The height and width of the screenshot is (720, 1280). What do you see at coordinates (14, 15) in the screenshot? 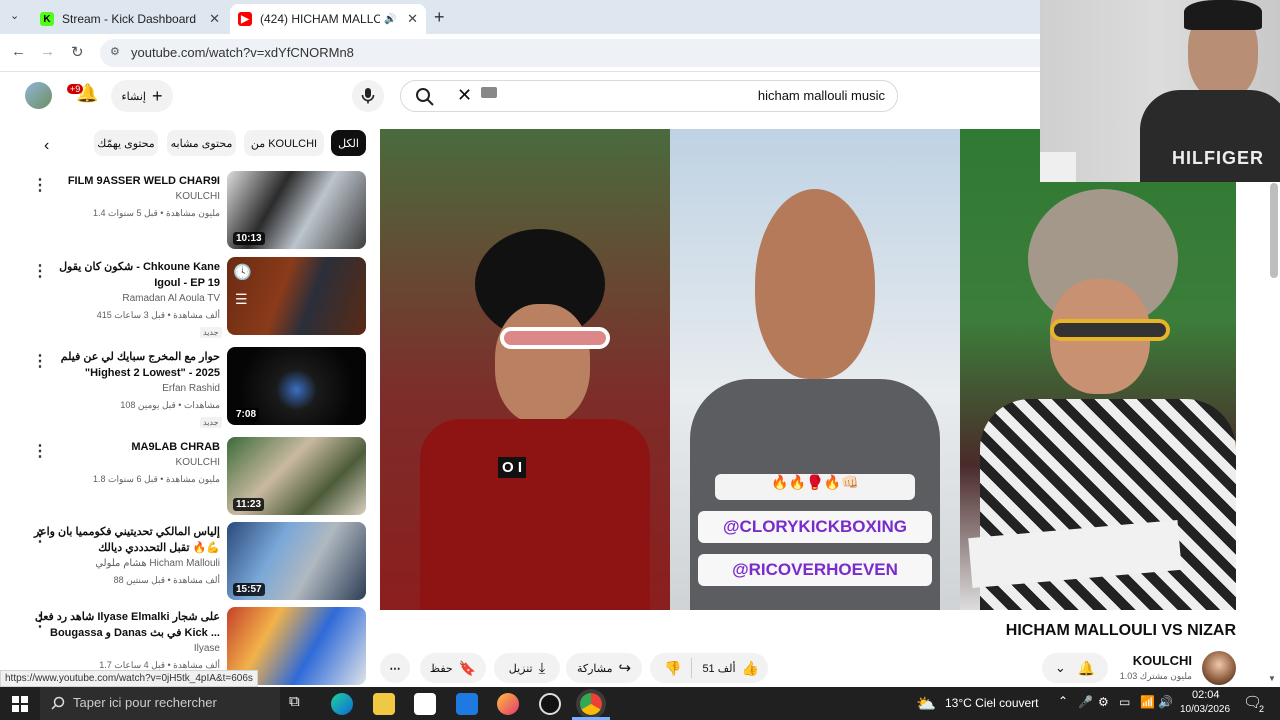
I see `tab-list-chevron-icon: ⌄` at bounding box center [14, 15].